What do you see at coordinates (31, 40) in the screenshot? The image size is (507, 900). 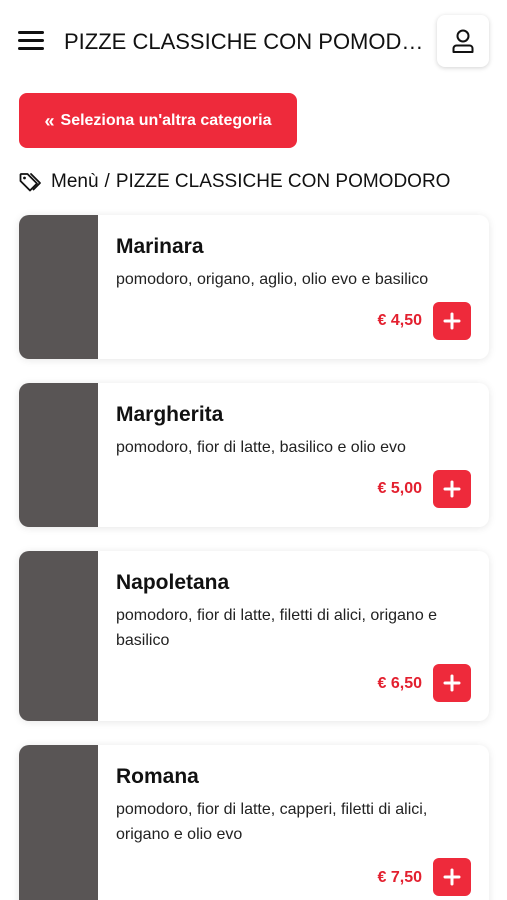 I see `hamburger-menu-icon` at bounding box center [31, 40].